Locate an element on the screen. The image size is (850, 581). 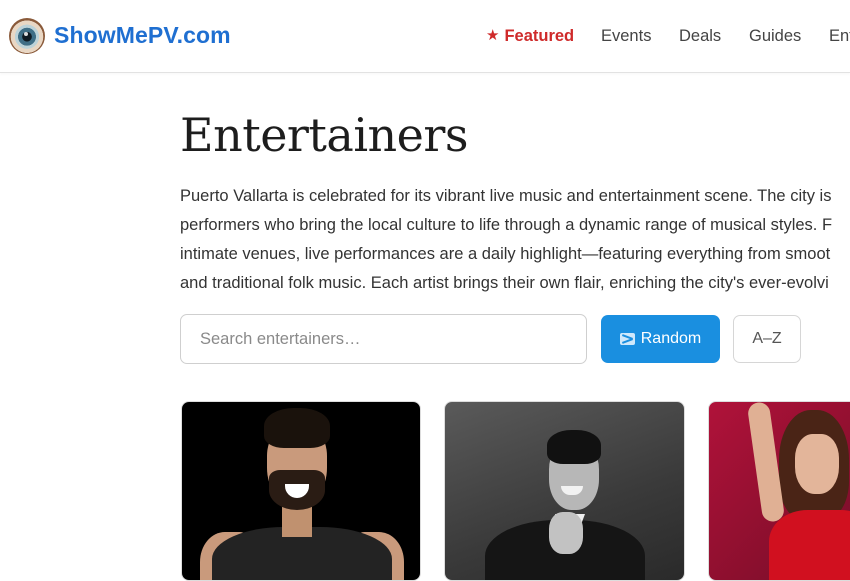
random-button-label: Random is located at coordinates (671, 338).